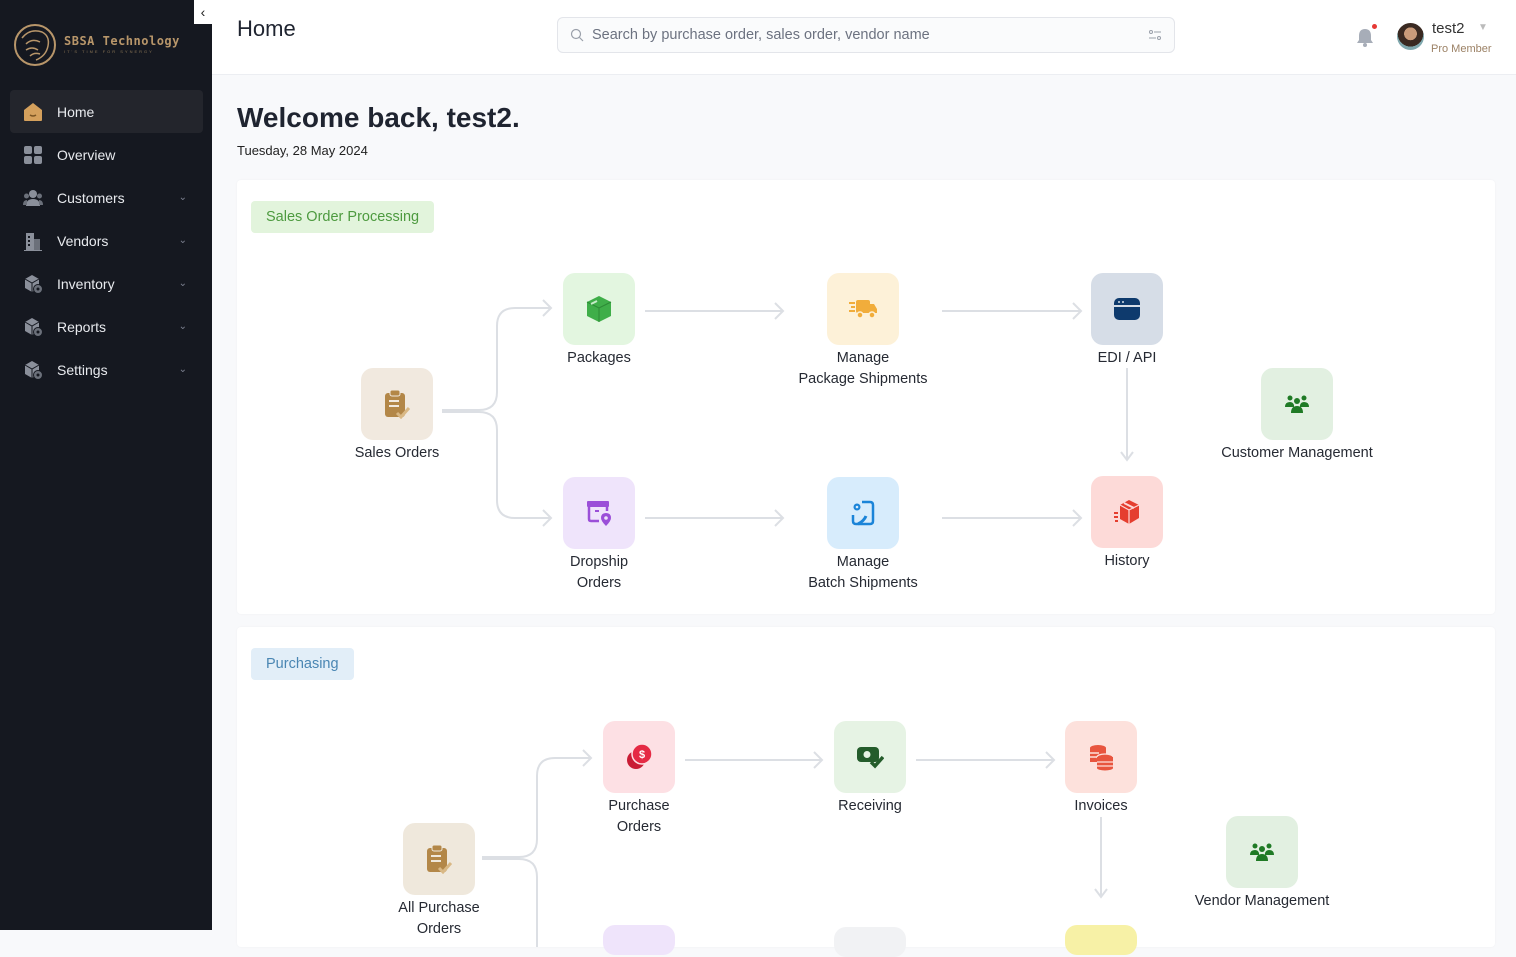 This screenshot has width=1516, height=957. Describe the element at coordinates (32, 111) in the screenshot. I see `home-icon` at that location.